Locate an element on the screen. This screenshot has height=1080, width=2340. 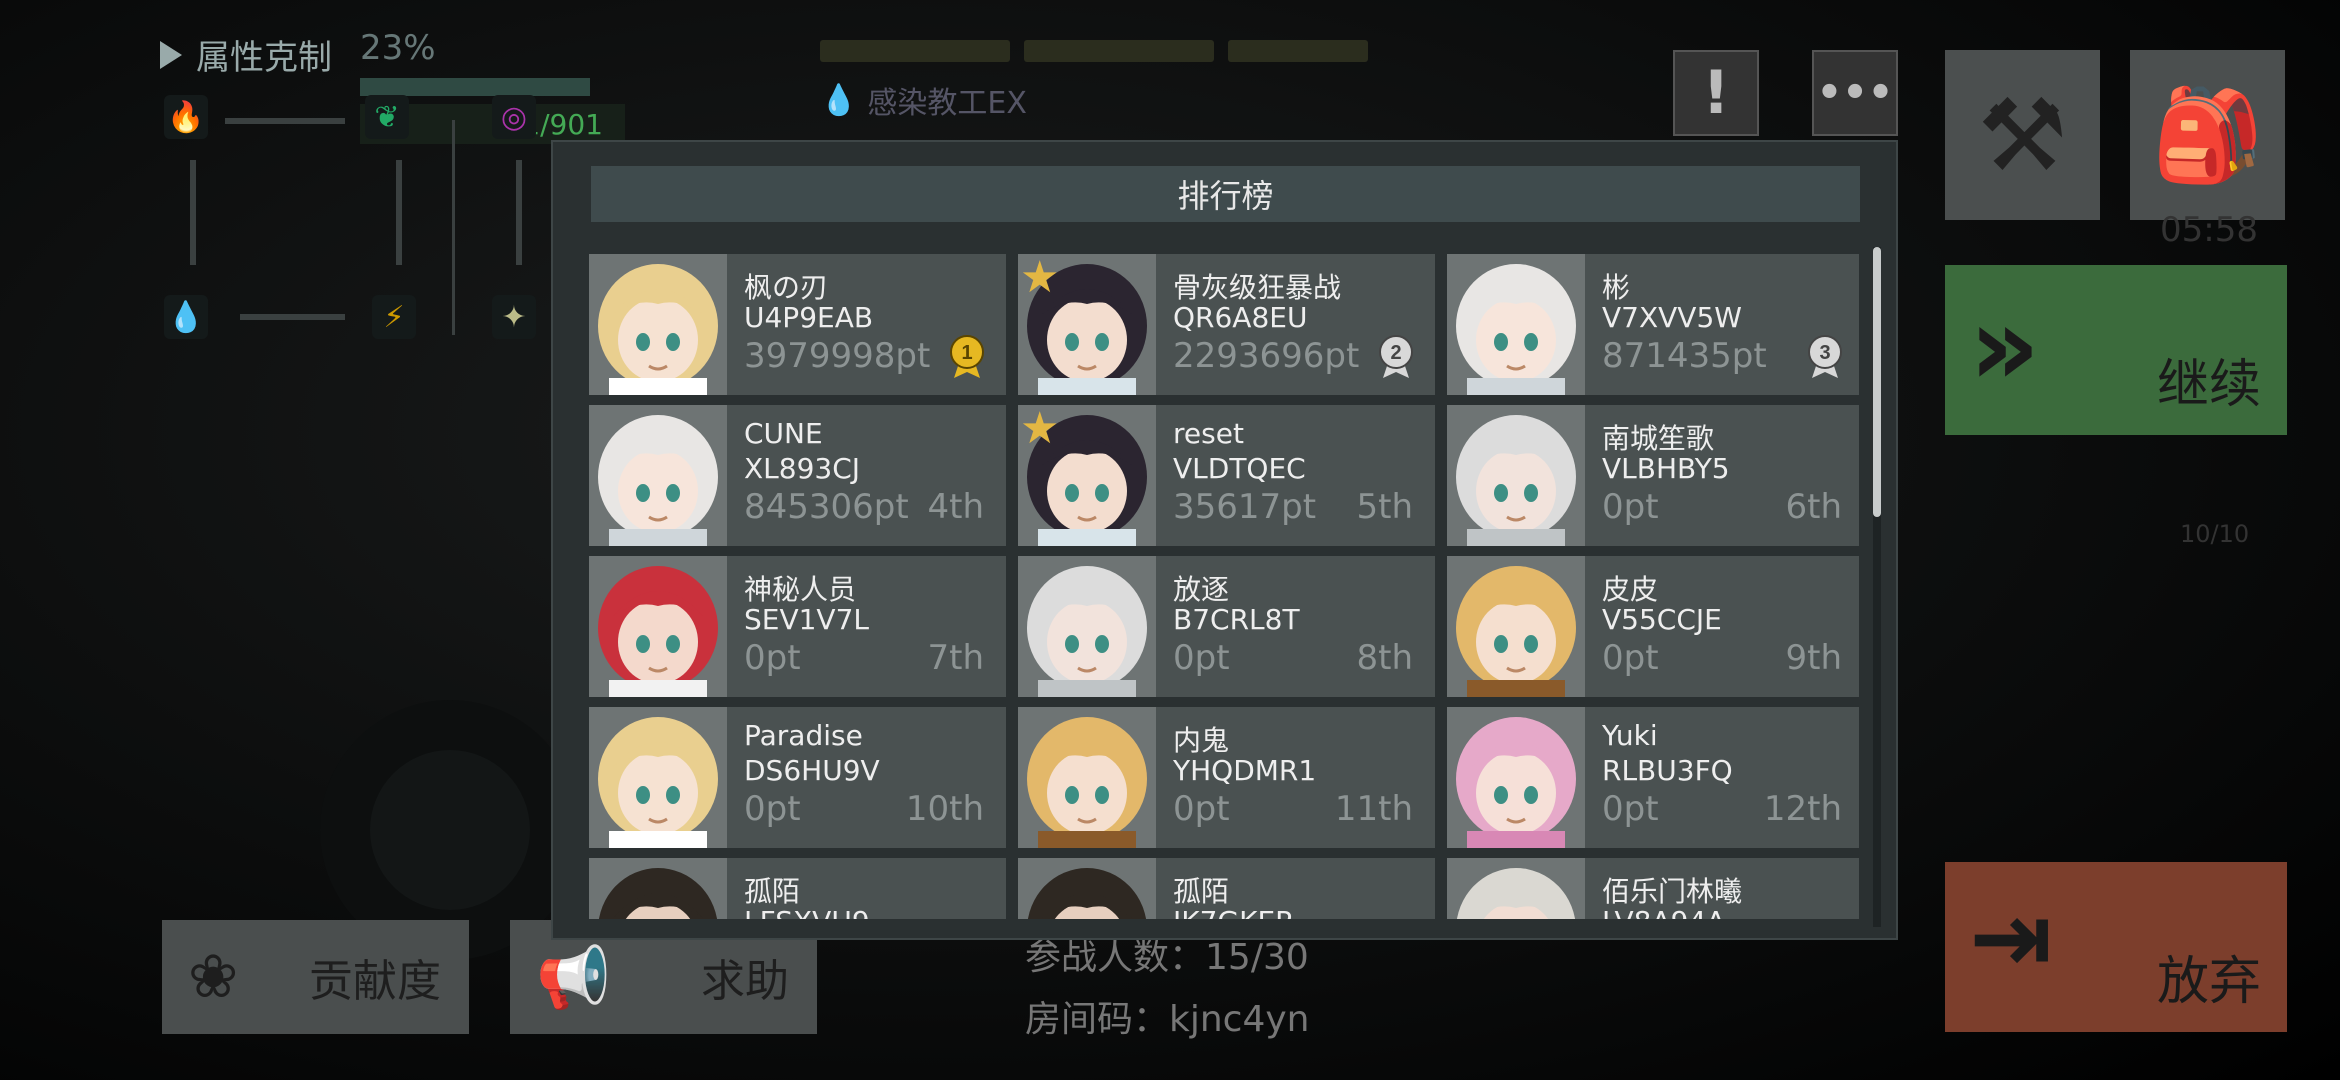
player-id: RLBU3FQ is located at coordinates (1667, 770).